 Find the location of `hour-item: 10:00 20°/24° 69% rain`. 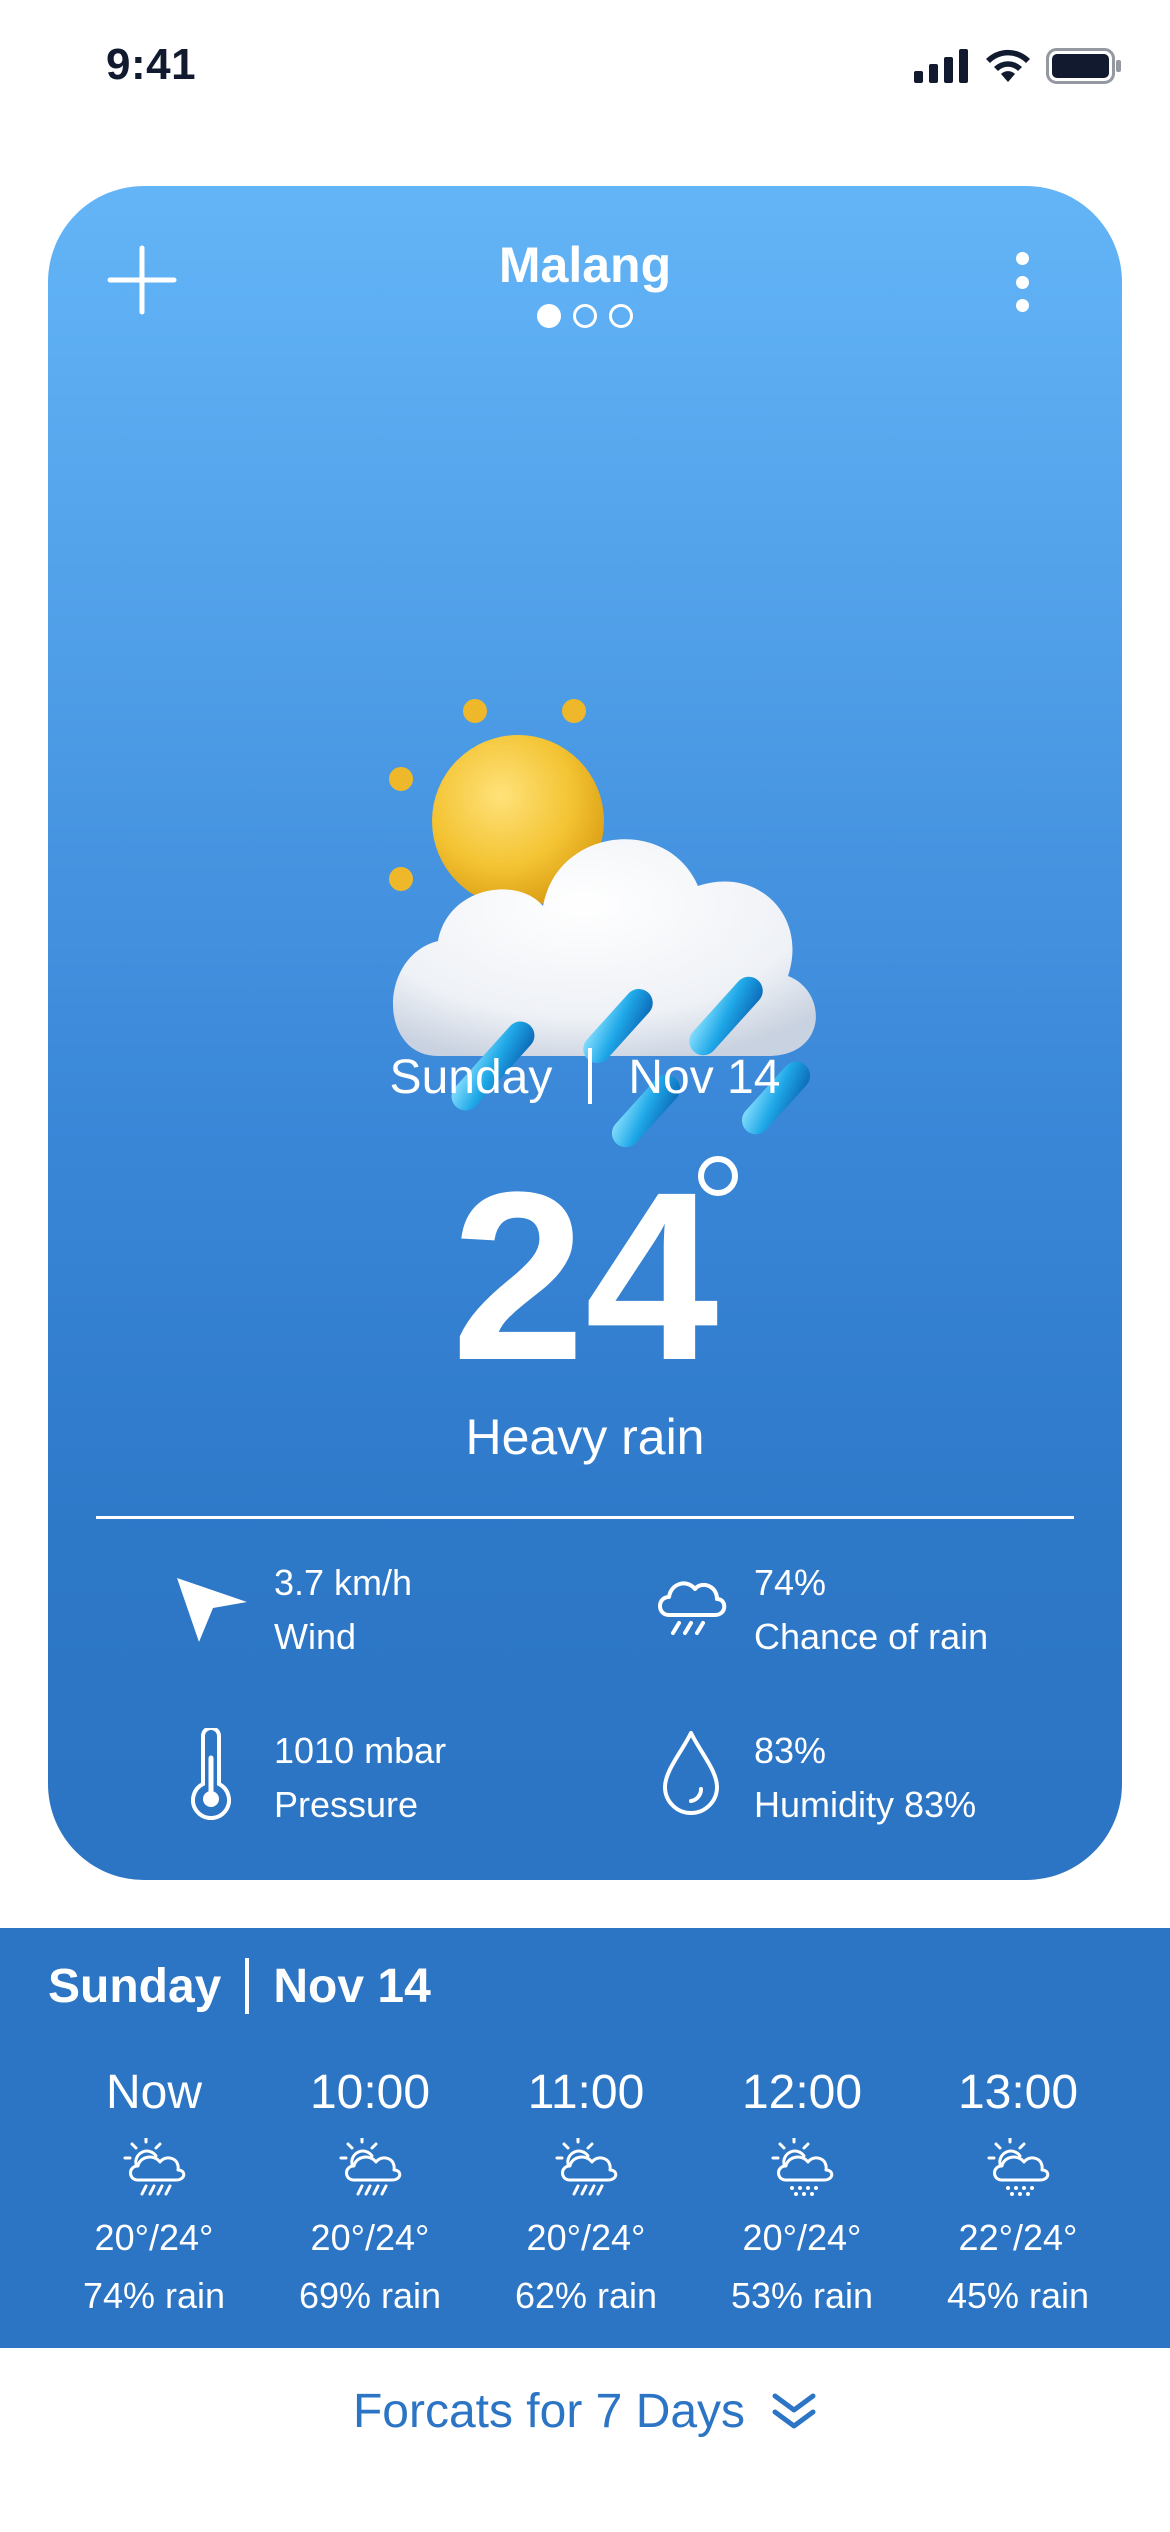

hour-item: 10:00 20°/24° 69% rain is located at coordinates (370, 2191).